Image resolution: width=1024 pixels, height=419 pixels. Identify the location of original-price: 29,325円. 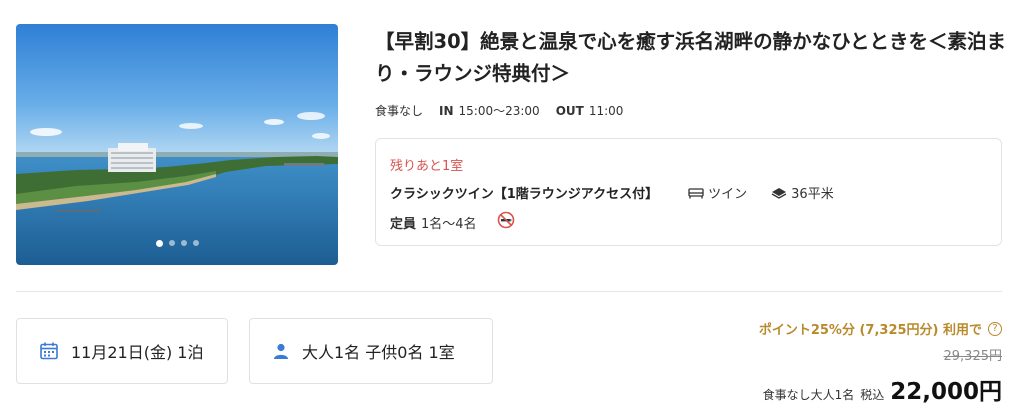
(973, 356).